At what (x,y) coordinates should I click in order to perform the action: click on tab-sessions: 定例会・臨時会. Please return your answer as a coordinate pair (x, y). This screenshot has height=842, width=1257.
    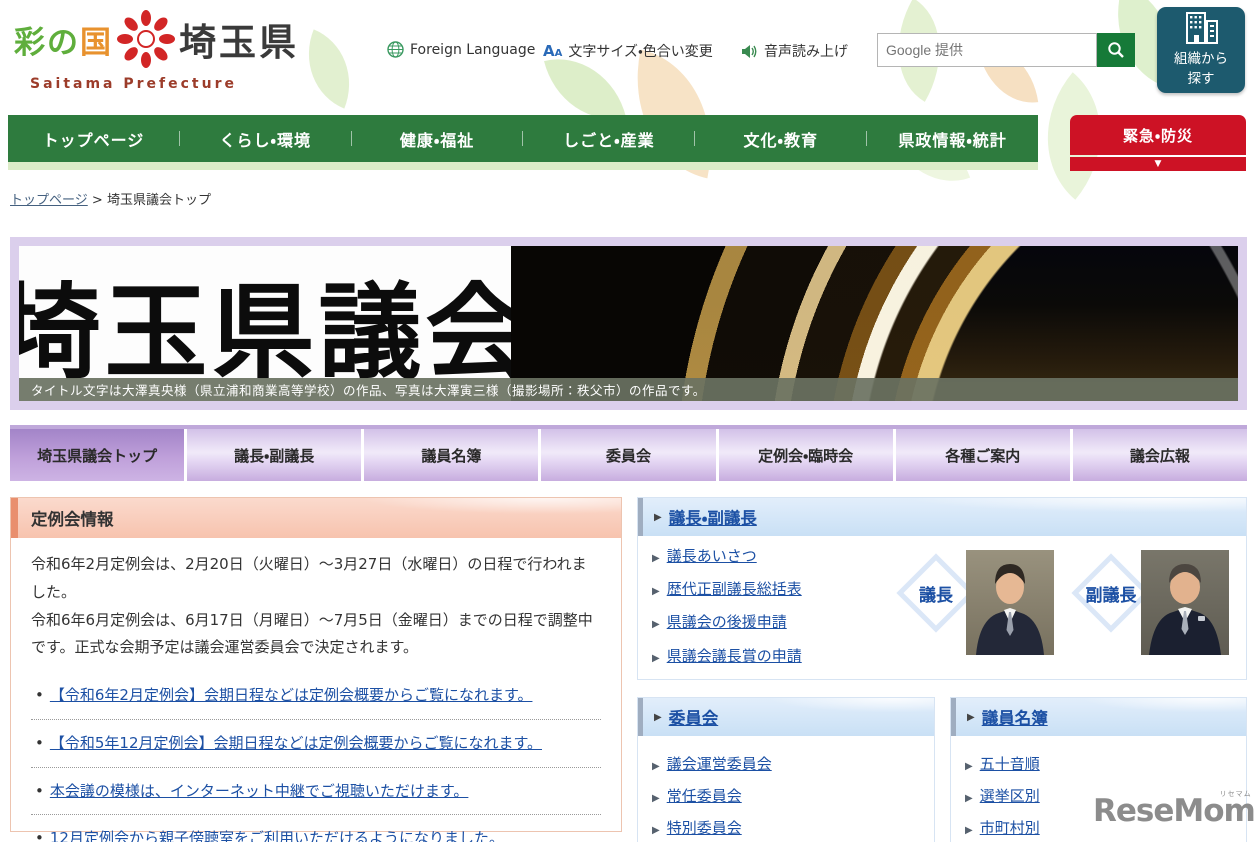
    Looking at the image, I should click on (805, 455).